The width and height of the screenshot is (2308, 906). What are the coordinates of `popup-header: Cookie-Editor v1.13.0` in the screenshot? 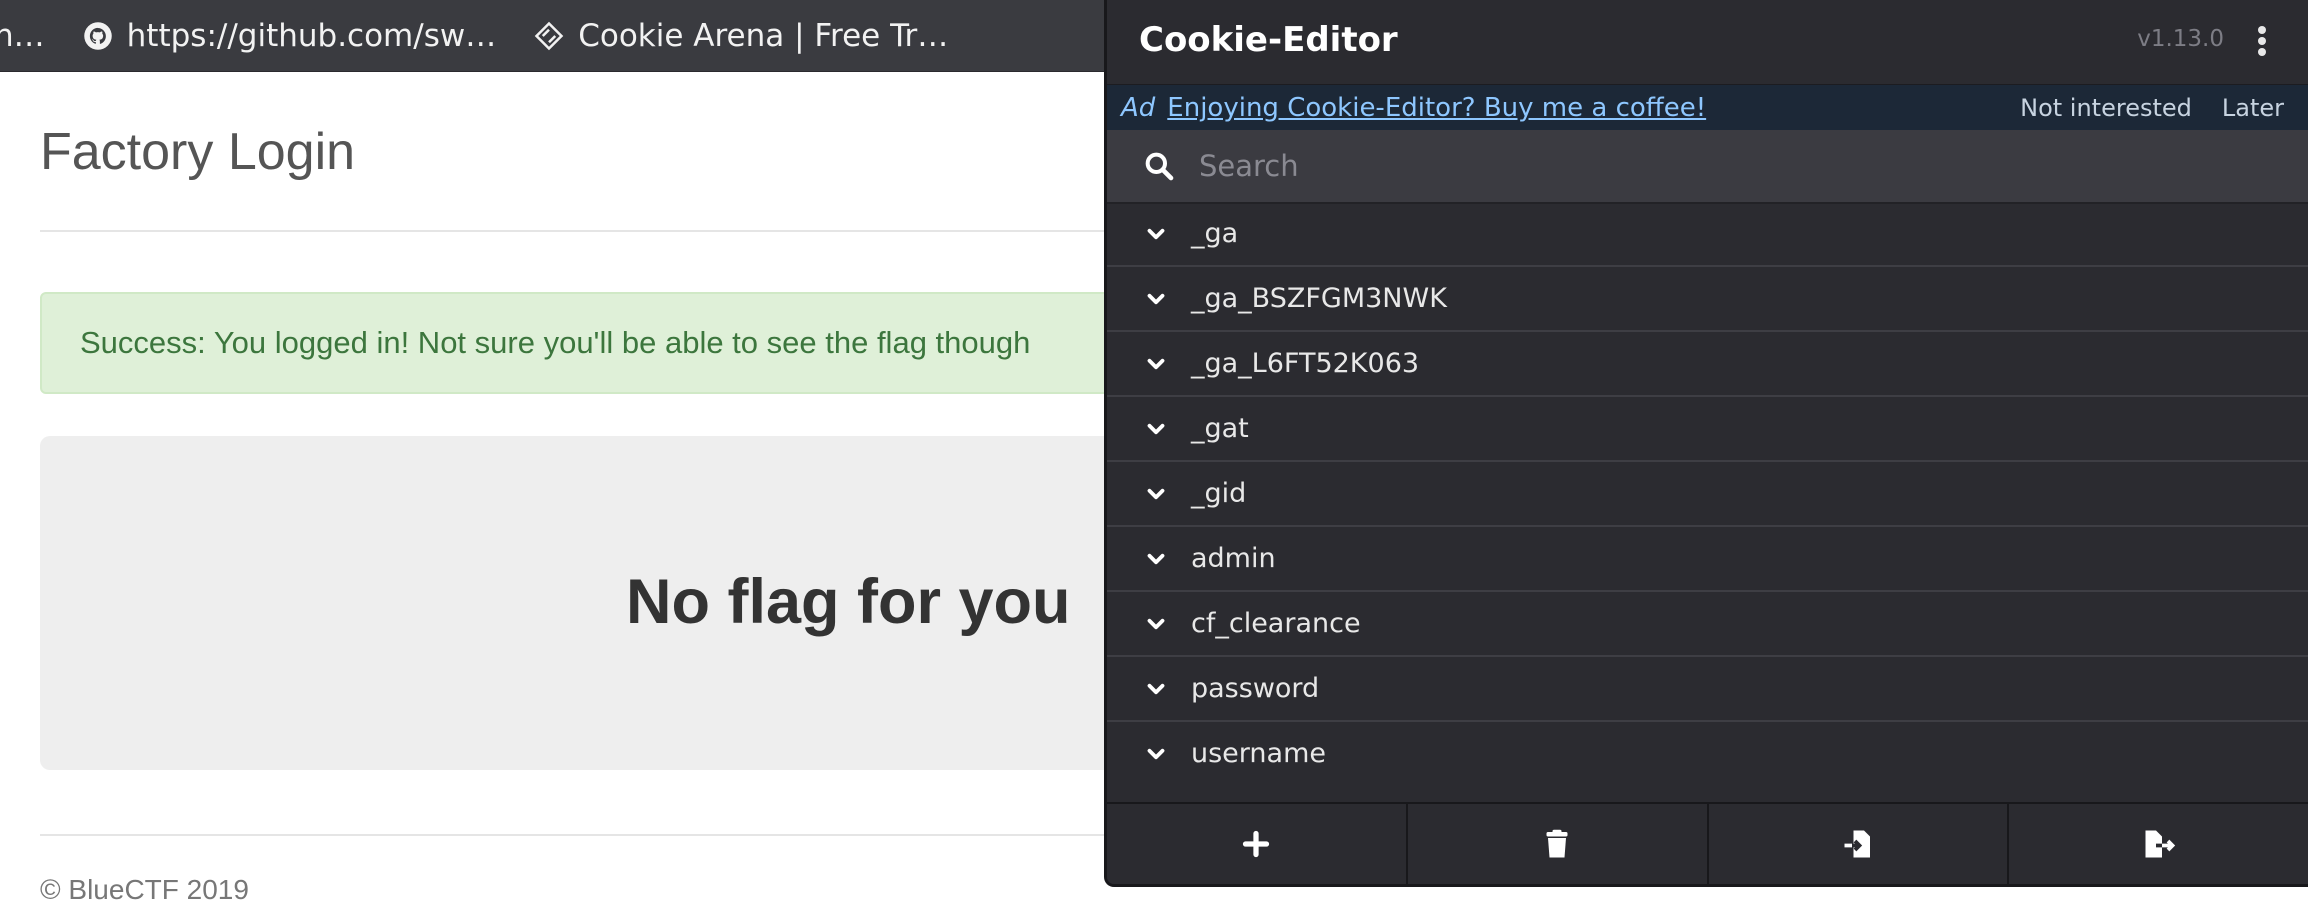 It's located at (1707, 42).